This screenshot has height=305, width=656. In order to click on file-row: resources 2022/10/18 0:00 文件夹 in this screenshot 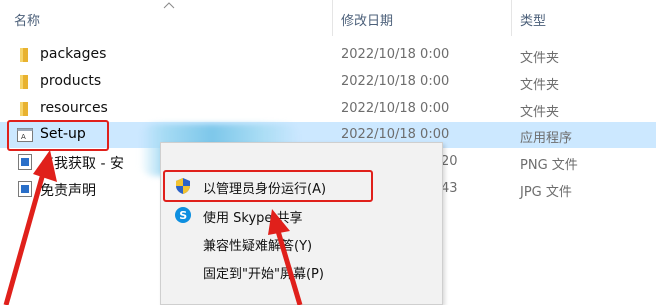, I will do `click(328, 109)`.